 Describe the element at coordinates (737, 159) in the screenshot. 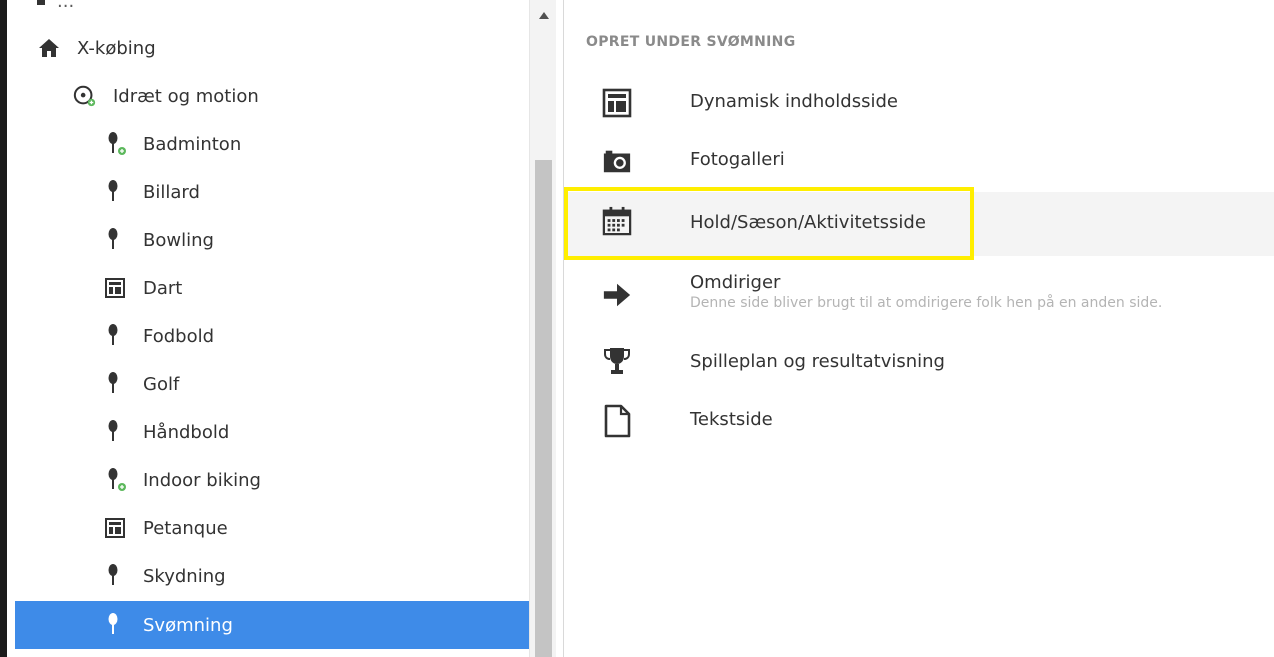

I see `option-name: Fotogalleri` at that location.